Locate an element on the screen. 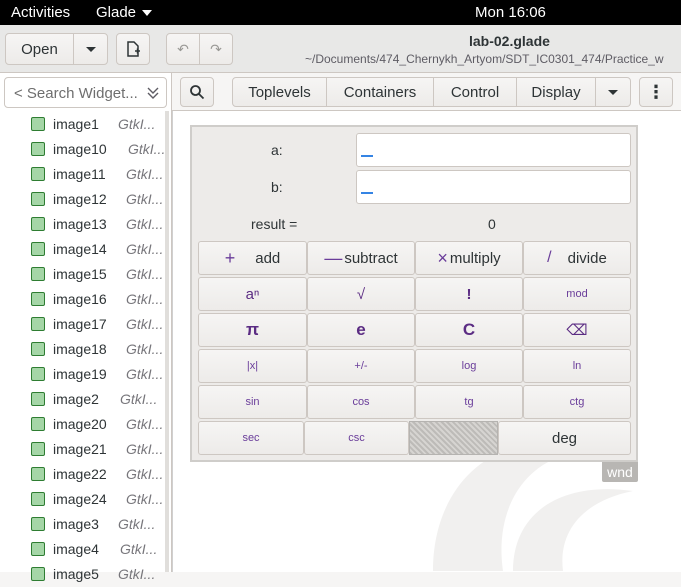 This screenshot has height=587, width=681. palette-search-button is located at coordinates (197, 92).